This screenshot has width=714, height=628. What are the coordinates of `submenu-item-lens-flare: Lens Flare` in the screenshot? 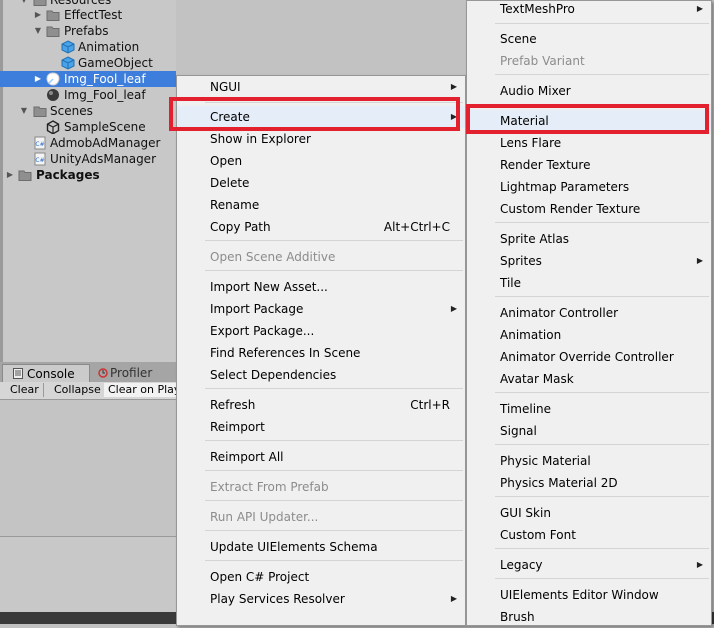 It's located at (589, 143).